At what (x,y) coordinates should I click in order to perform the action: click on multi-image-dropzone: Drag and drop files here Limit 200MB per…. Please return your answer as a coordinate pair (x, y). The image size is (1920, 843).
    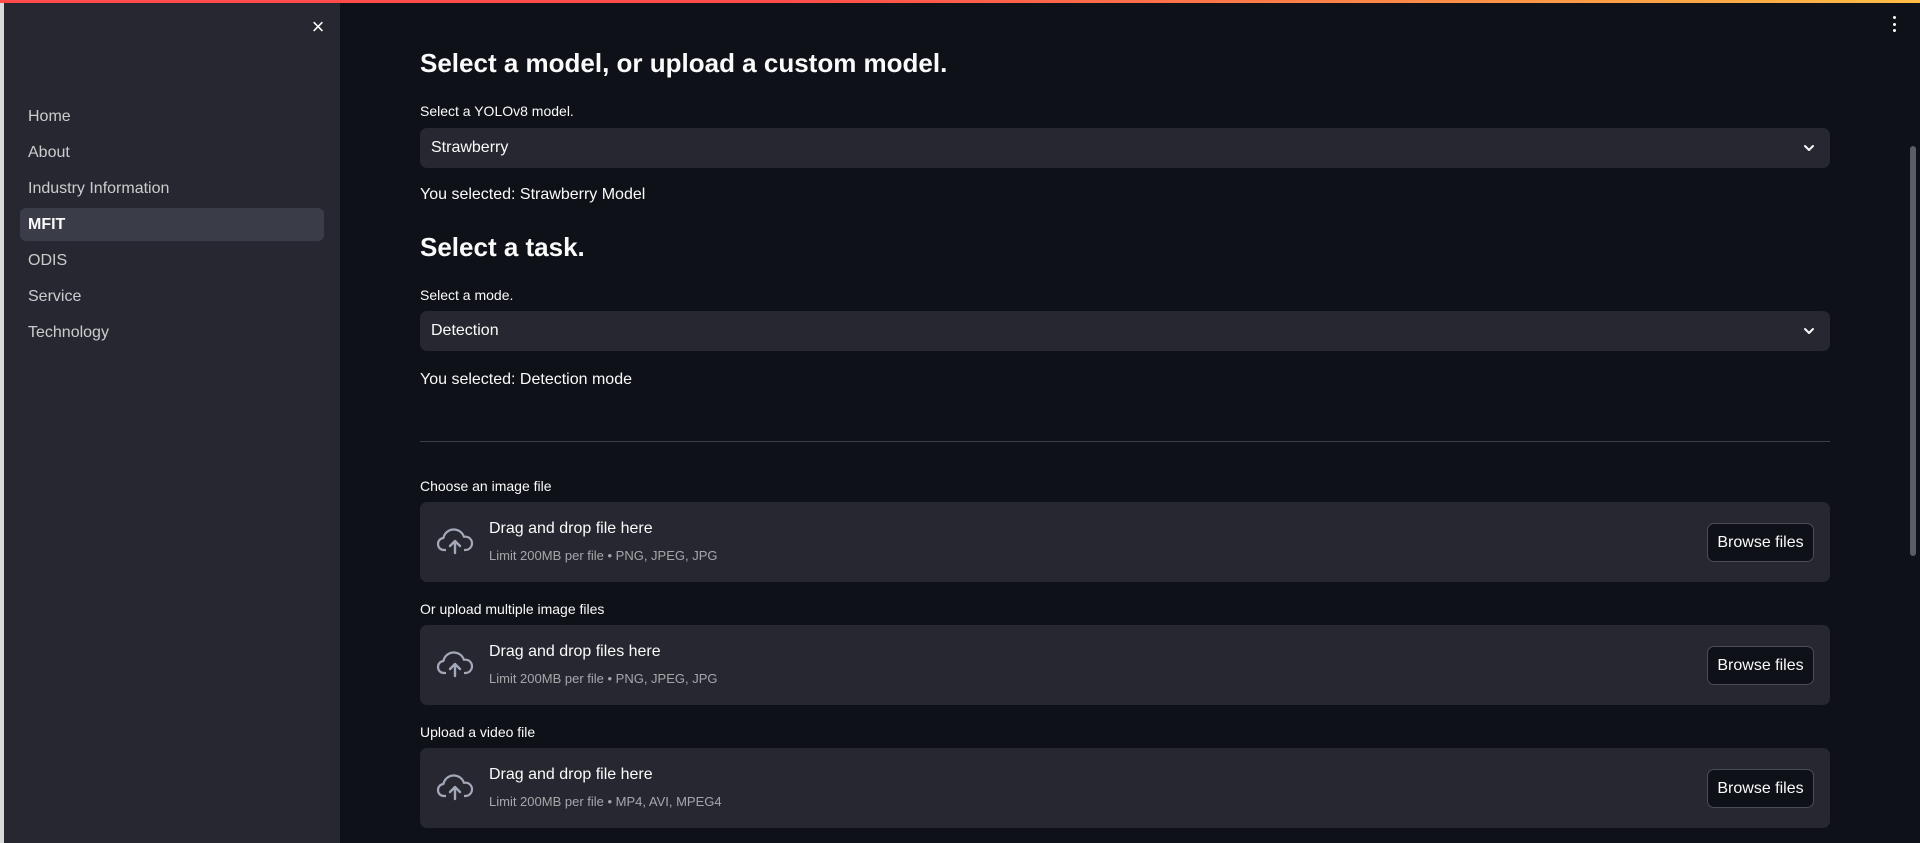
    Looking at the image, I should click on (1125, 665).